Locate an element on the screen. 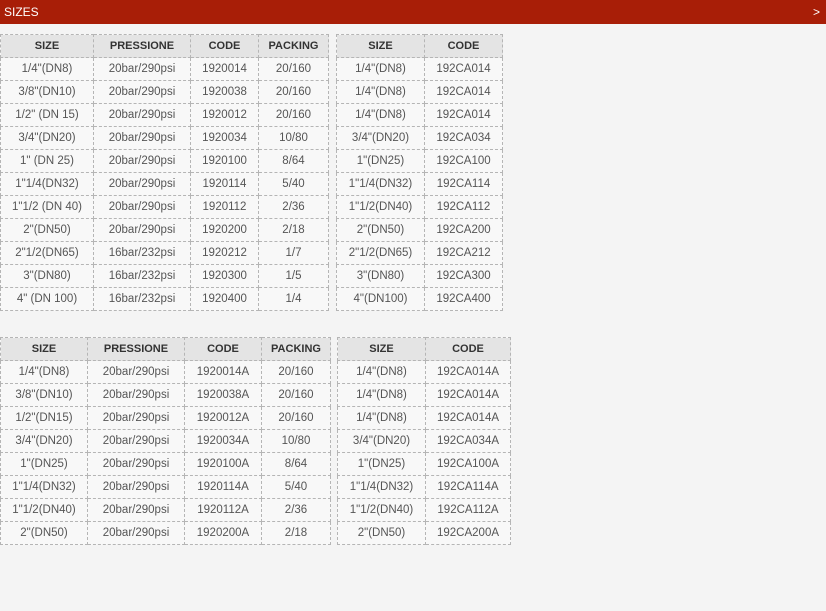 The image size is (826, 611). table-cell-size: 2"1/2(DN65) is located at coordinates (47, 253).